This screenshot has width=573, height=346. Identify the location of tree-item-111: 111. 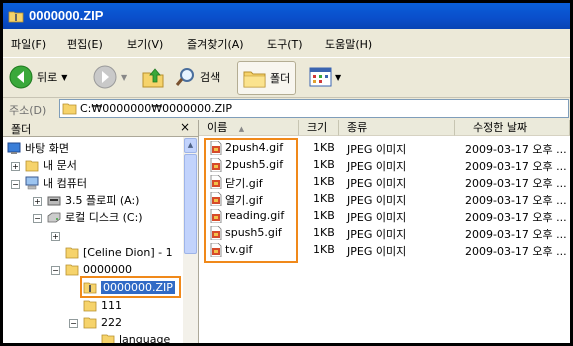
(102, 305).